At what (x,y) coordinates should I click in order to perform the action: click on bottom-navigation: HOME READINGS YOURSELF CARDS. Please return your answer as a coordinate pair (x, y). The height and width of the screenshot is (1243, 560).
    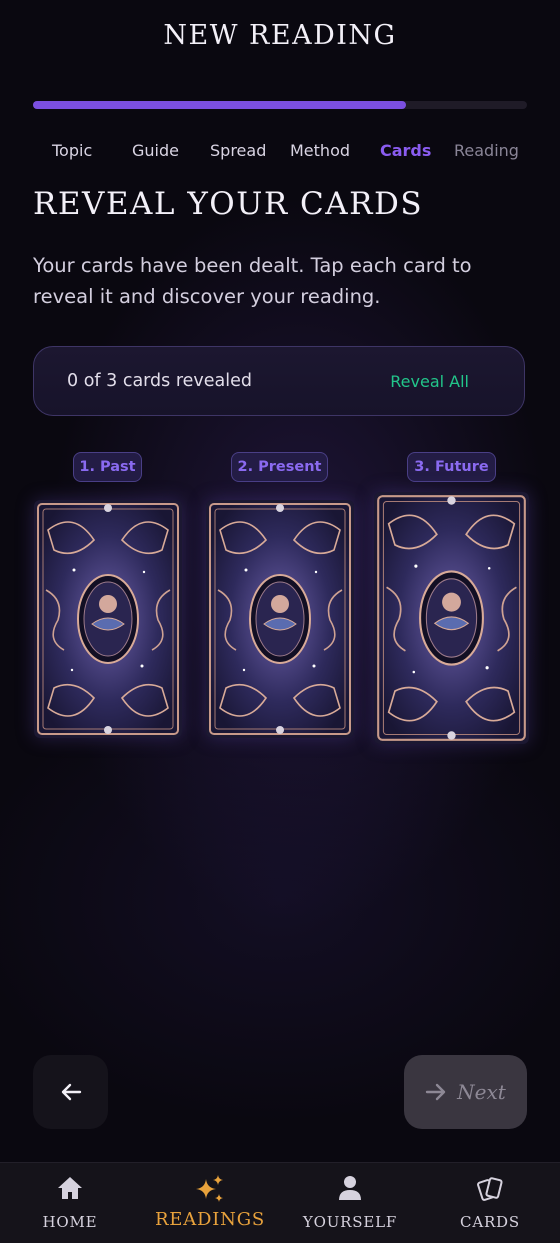
    Looking at the image, I should click on (280, 1202).